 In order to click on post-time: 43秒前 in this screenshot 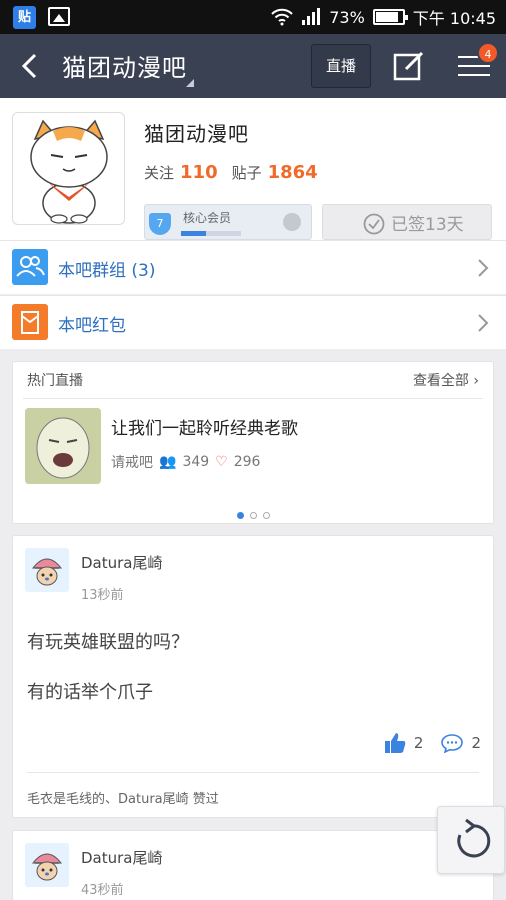, I will do `click(102, 890)`.